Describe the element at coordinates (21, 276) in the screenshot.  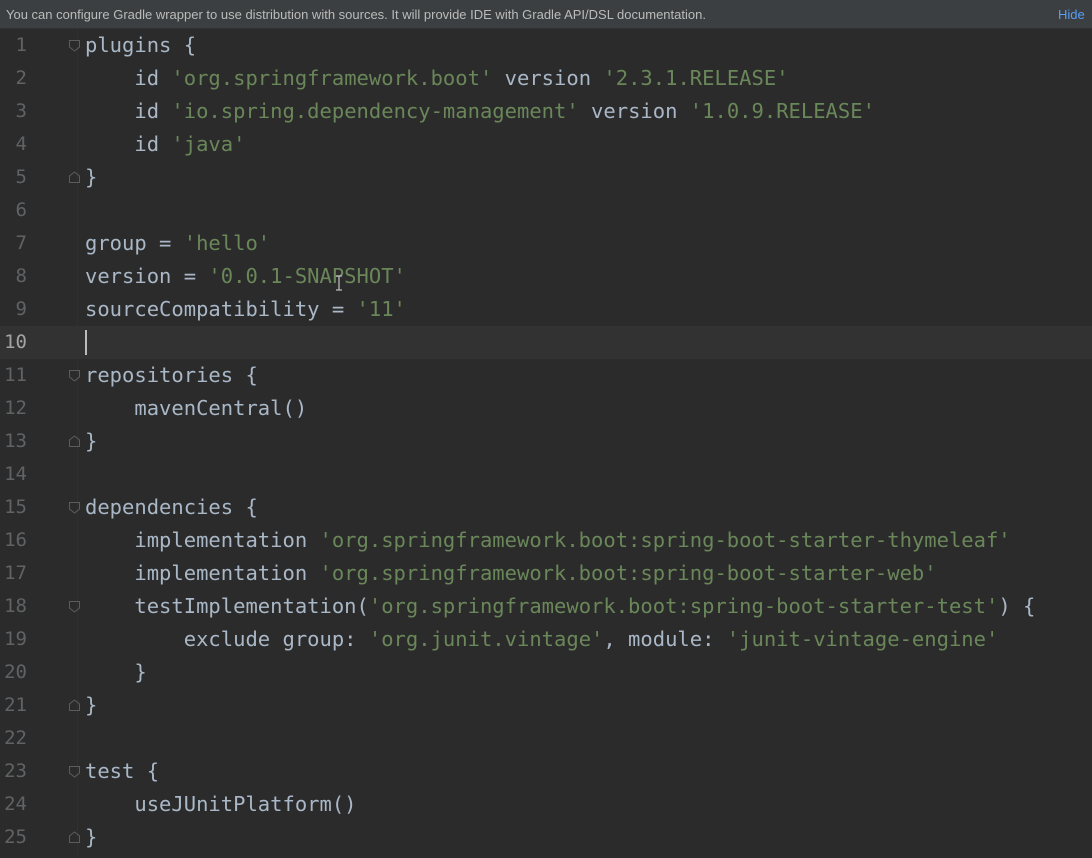
I see `line-number: 8` at that location.